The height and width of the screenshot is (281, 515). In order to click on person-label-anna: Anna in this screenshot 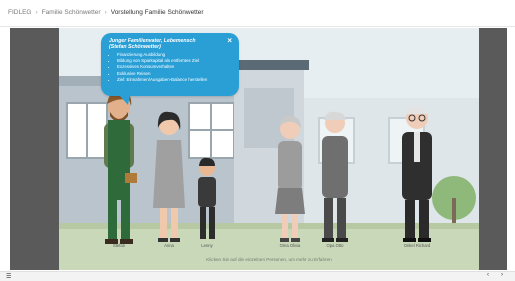, I will do `click(169, 245)`.